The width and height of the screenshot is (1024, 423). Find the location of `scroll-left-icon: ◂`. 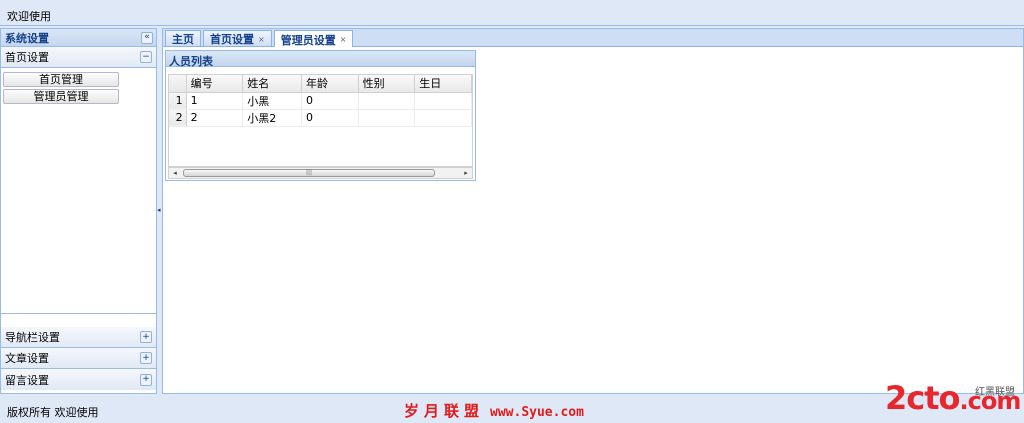

scroll-left-icon: ◂ is located at coordinates (175, 173).